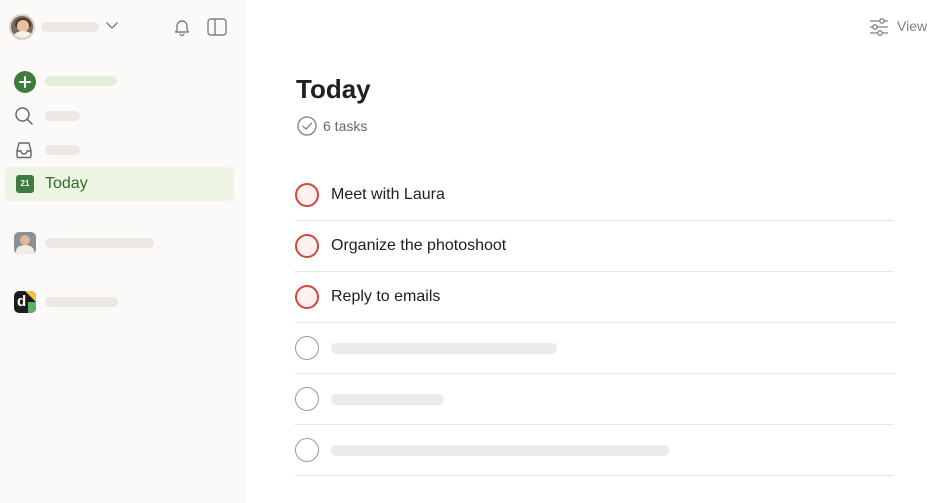 This screenshot has width=941, height=503. What do you see at coordinates (594, 195) in the screenshot?
I see `task-item: Meet with Laura` at bounding box center [594, 195].